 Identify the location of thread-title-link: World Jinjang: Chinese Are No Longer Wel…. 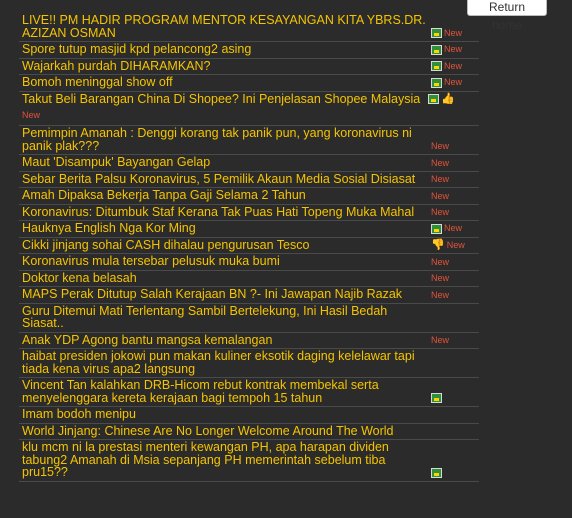
(224, 431).